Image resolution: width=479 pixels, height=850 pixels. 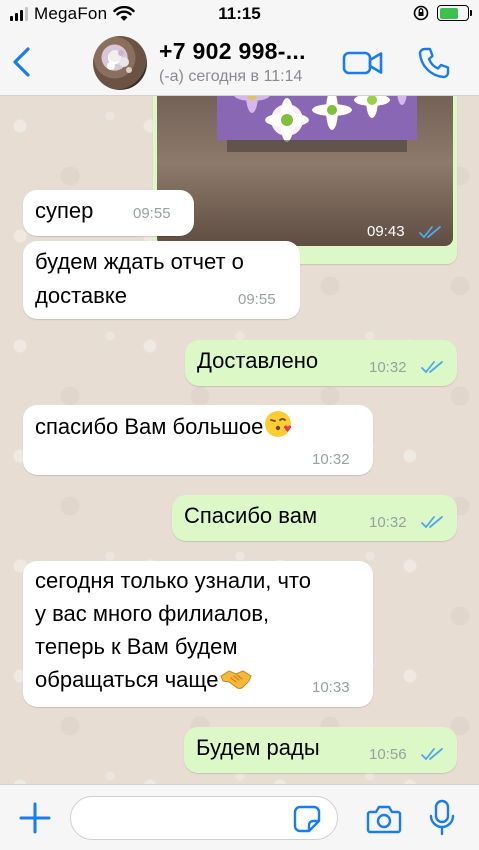 I want to click on message-text-row: обращаться чаще, so click(x=144, y=680).